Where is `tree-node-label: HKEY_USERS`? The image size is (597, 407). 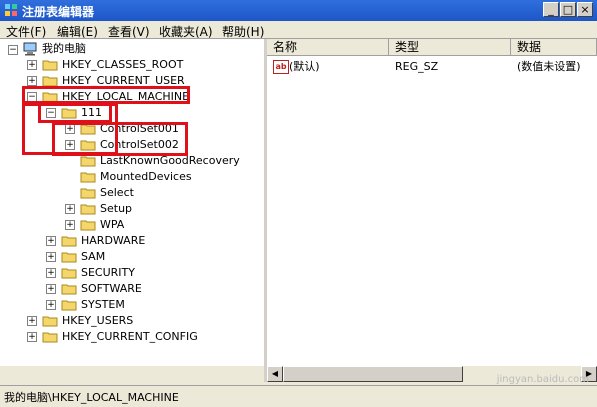 tree-node-label: HKEY_USERS is located at coordinates (98, 320).